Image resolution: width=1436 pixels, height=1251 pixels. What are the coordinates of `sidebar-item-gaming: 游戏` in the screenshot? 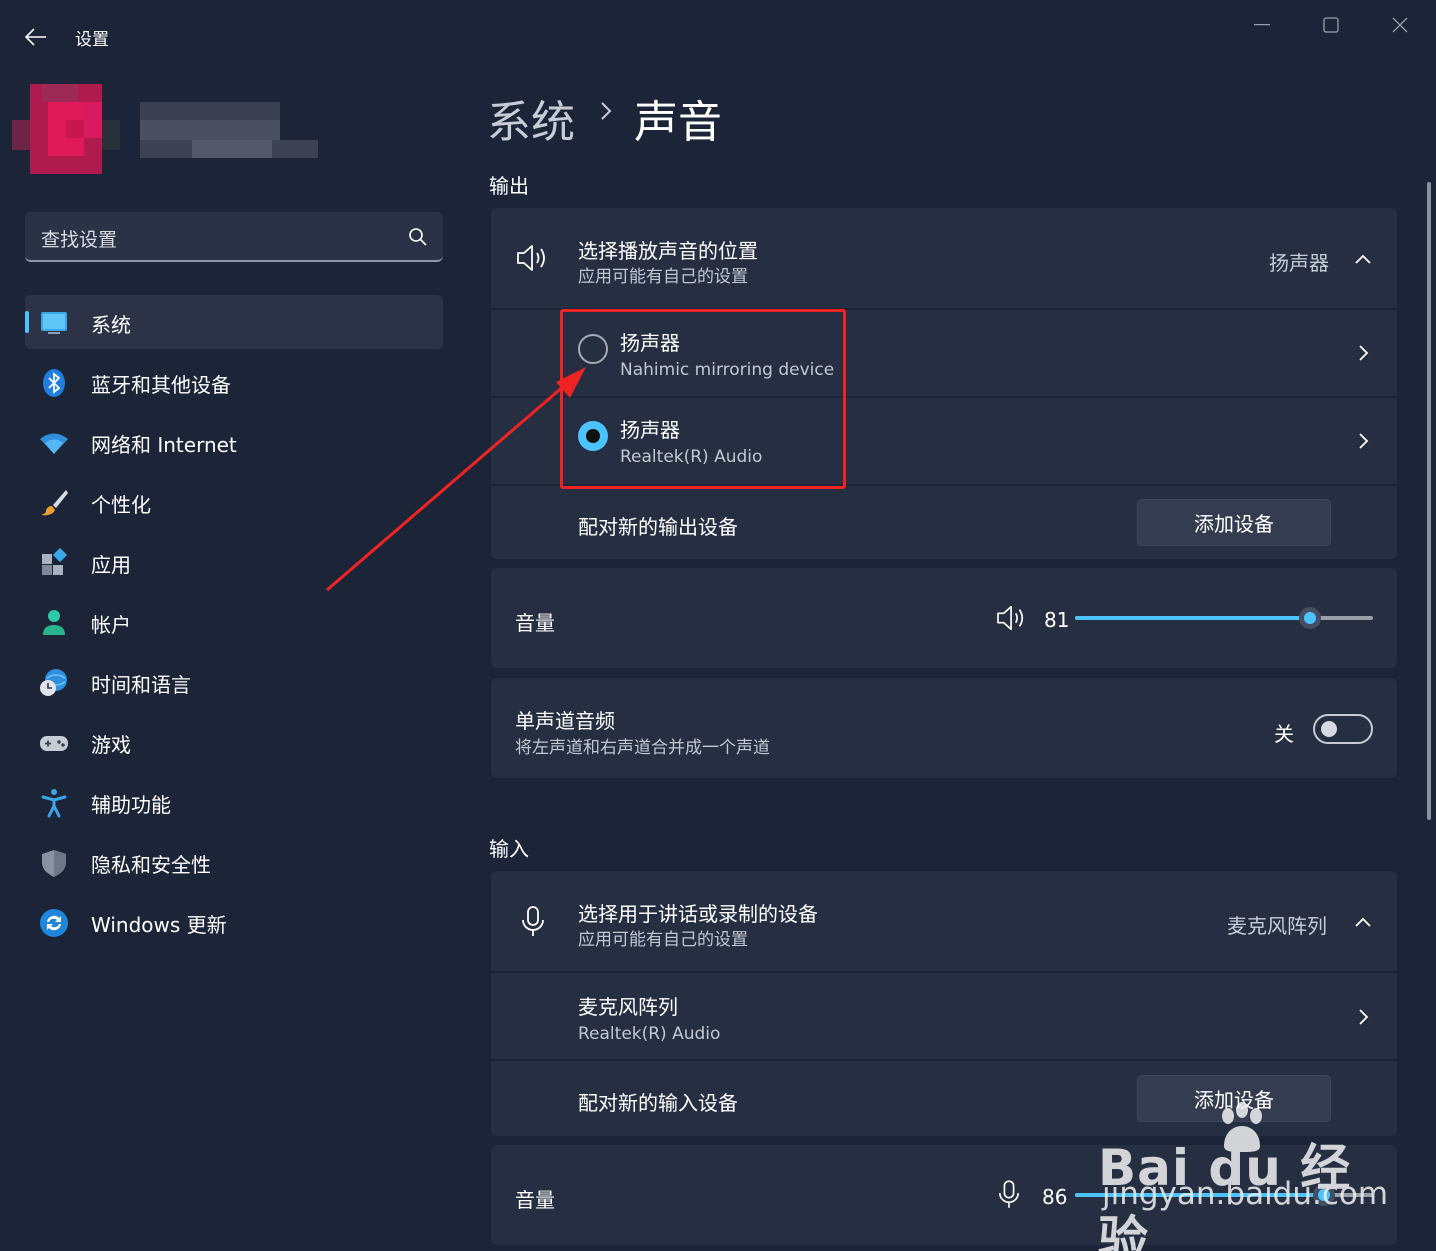 It's located at (234, 742).